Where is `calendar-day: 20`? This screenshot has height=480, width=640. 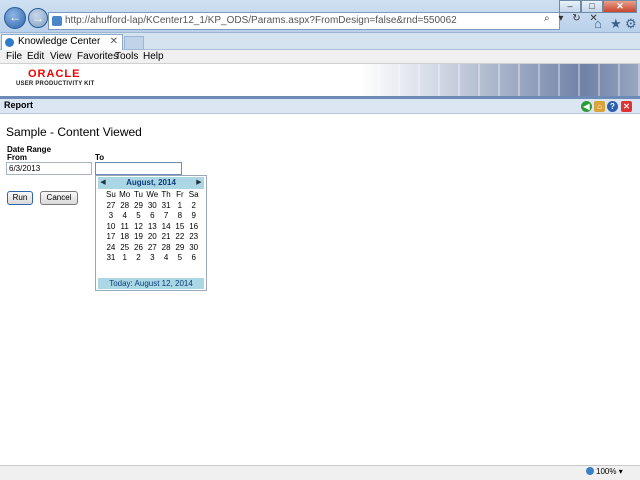
calendar-day: 20 is located at coordinates (152, 237).